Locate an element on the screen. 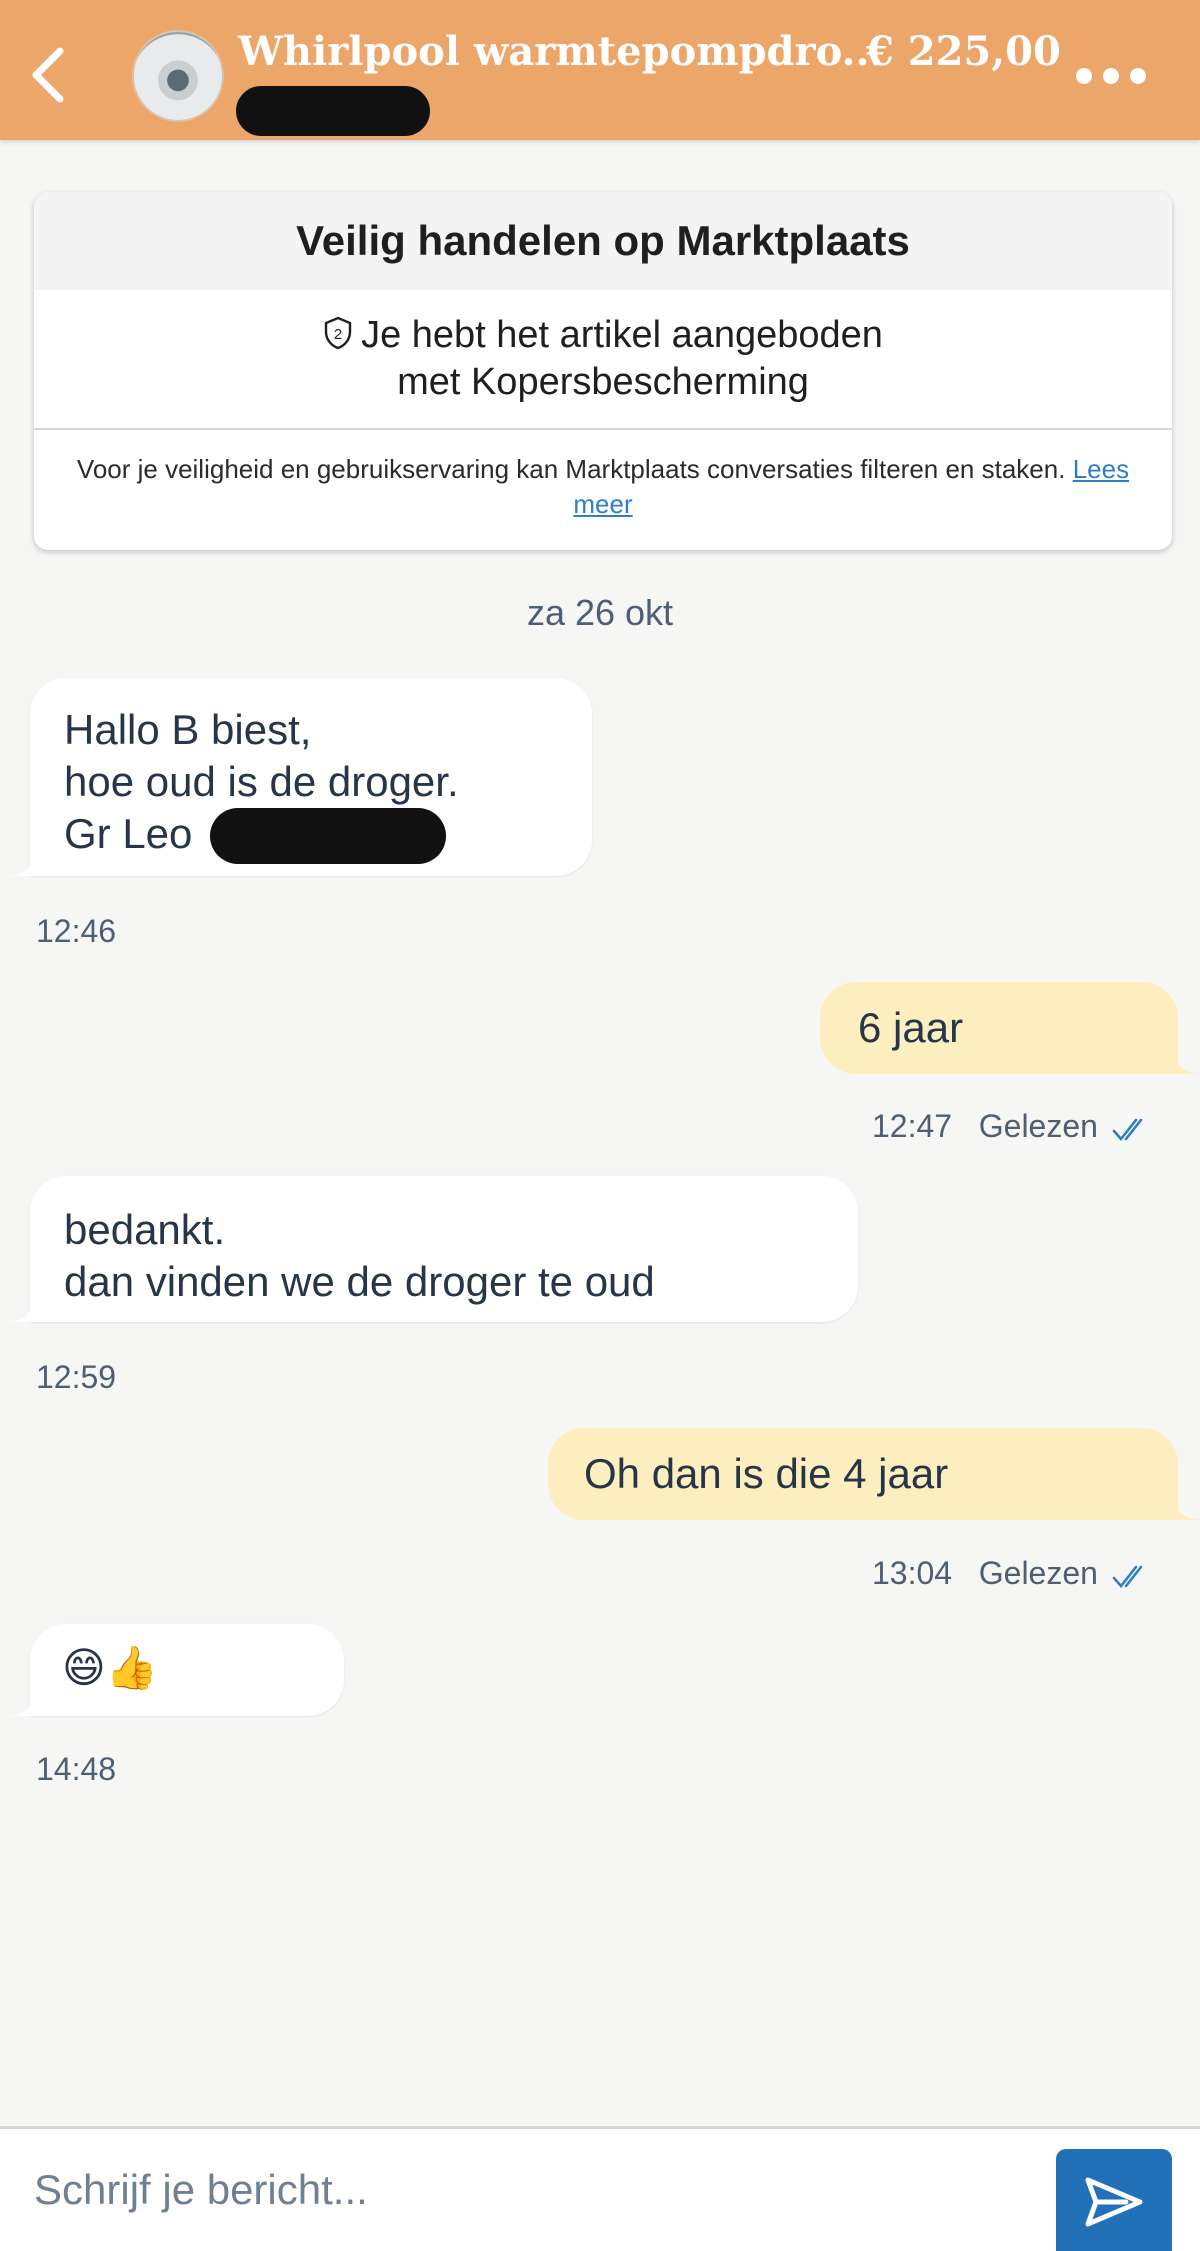  more-options-button is located at coordinates (1111, 76).